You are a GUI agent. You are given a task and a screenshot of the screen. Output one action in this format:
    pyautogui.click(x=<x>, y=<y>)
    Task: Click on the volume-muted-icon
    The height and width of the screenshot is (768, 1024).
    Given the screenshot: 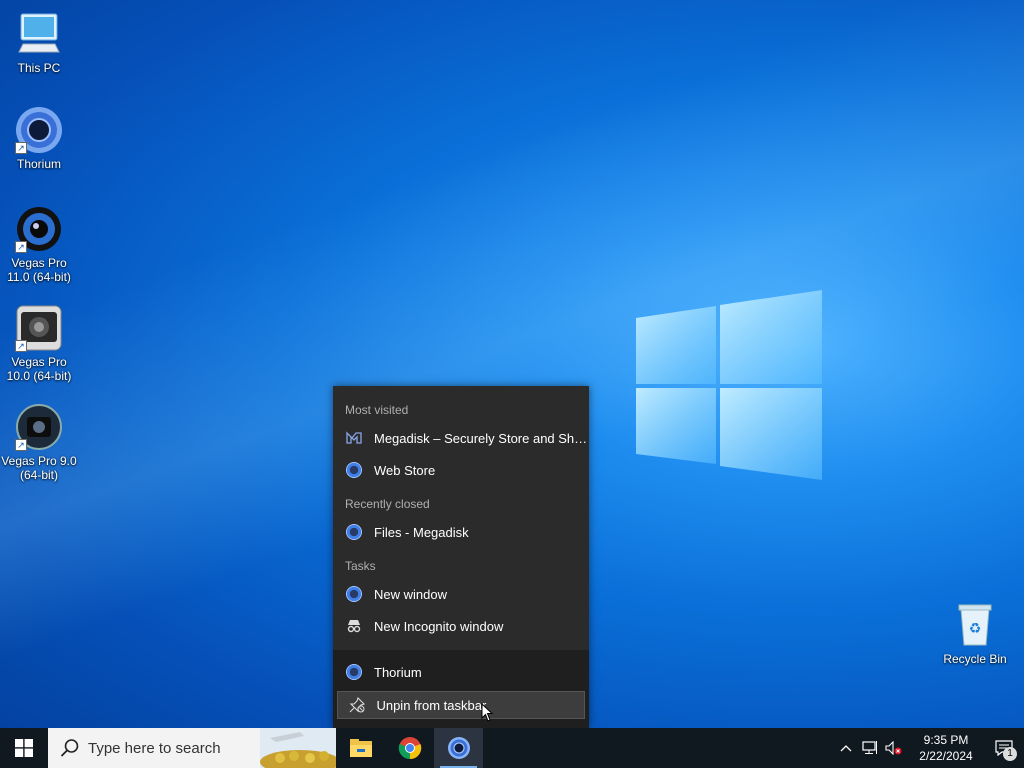 What is the action you would take?
    pyautogui.click(x=893, y=748)
    